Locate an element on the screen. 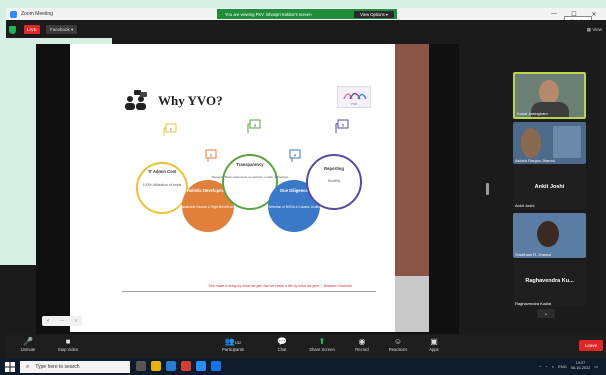  unmute-label: Unmute is located at coordinates (28, 349).